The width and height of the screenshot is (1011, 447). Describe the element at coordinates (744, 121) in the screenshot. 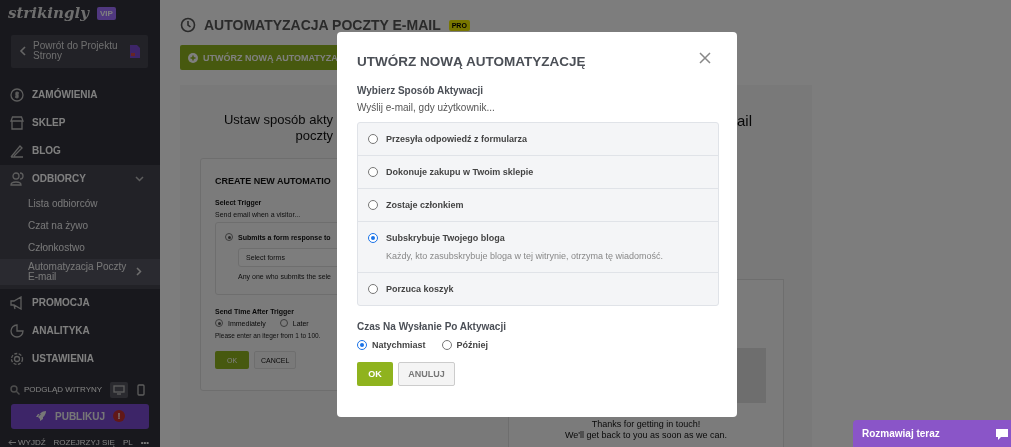

I see `panel-heading: ail` at that location.